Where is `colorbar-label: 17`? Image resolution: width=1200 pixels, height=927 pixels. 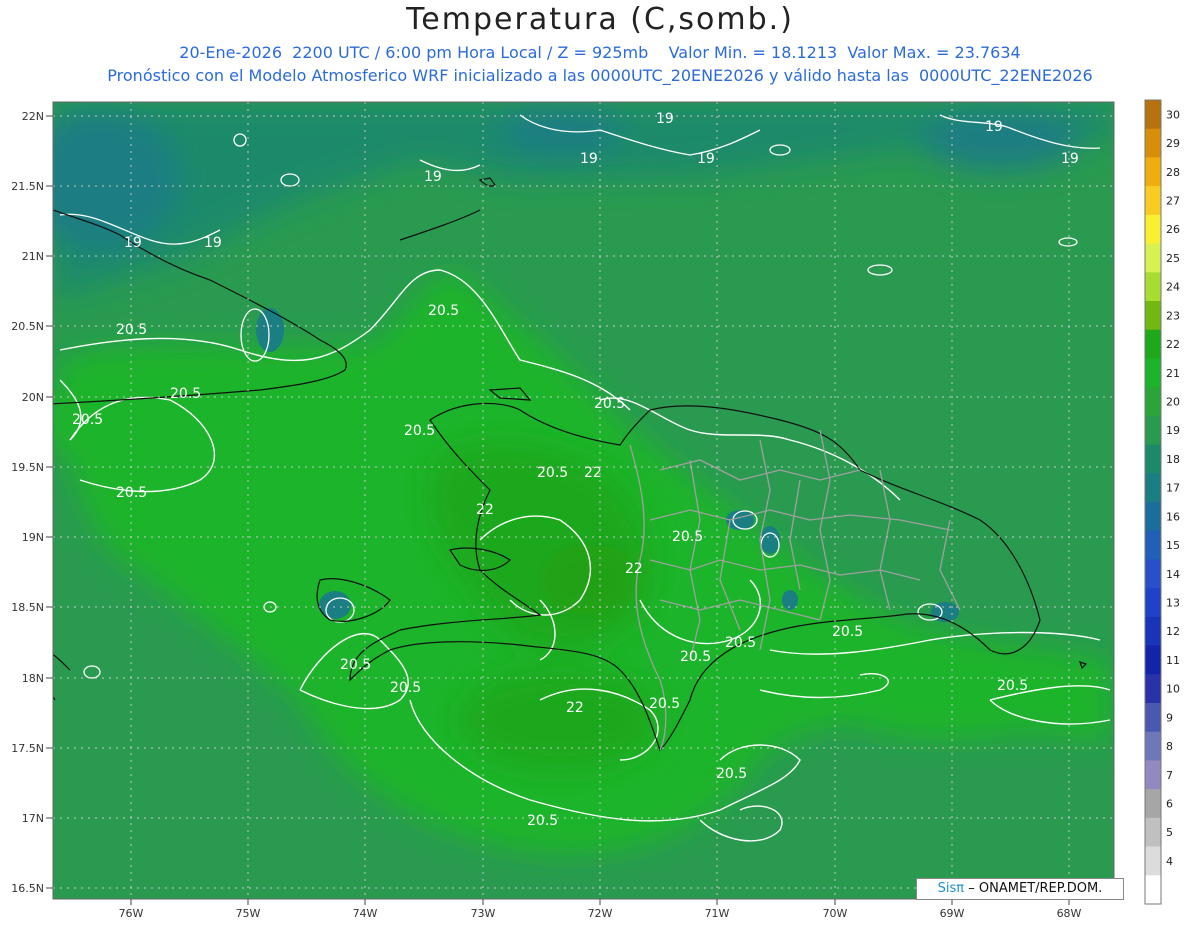 colorbar-label: 17 is located at coordinates (1173, 488).